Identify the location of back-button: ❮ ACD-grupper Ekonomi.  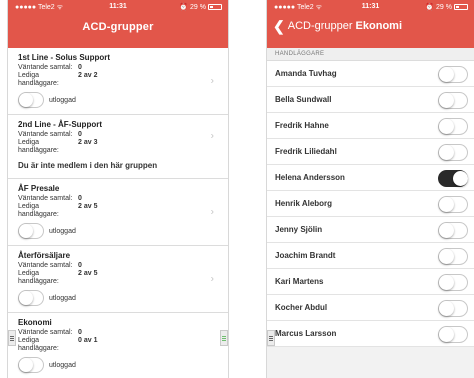
(337, 25).